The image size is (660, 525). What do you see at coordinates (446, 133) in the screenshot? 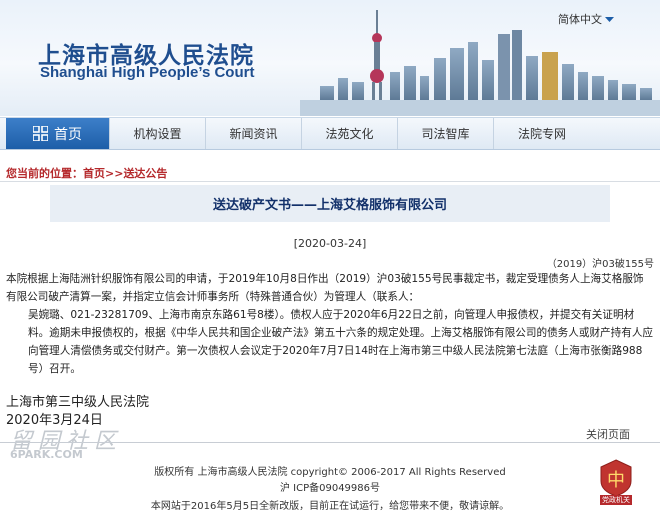
I see `nav-item-think-tank: 司法智库` at bounding box center [446, 133].